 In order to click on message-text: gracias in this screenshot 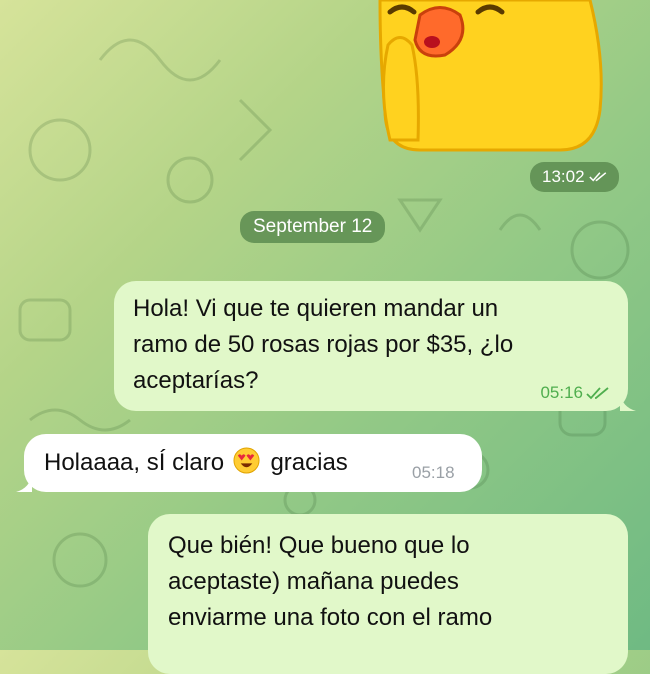, I will do `click(309, 462)`.